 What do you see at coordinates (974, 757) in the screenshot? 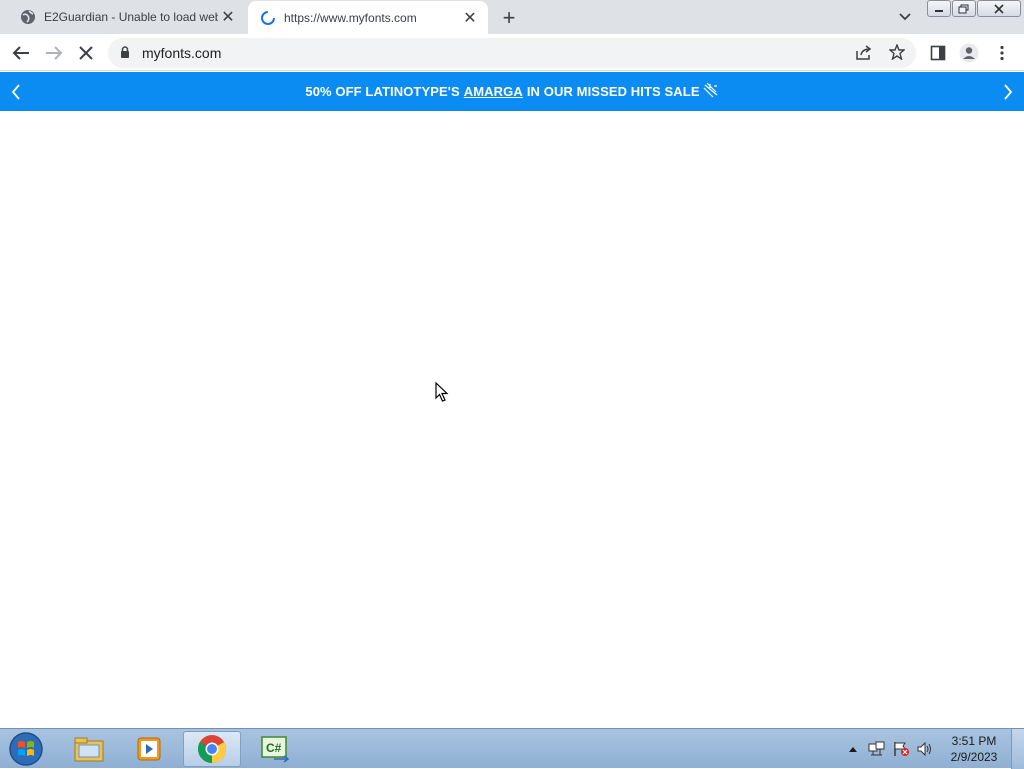
I see `clock-date: 2/9/2023` at bounding box center [974, 757].